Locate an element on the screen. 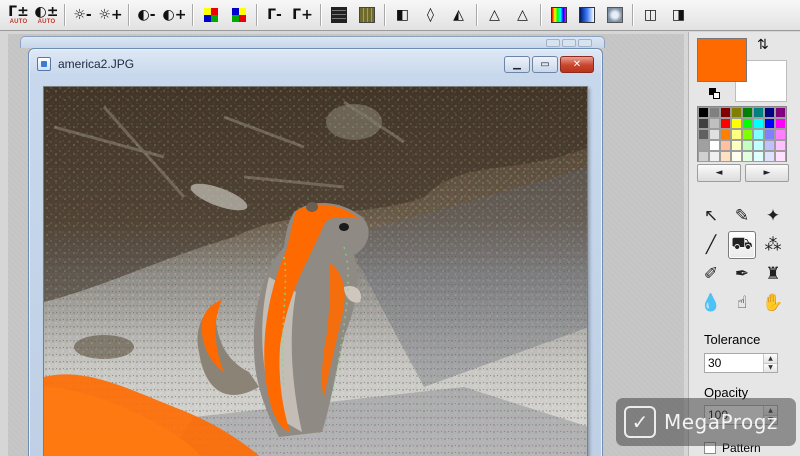 Image resolution: width=800 pixels, height=456 pixels. mosaic-filter-icon is located at coordinates (338, 15).